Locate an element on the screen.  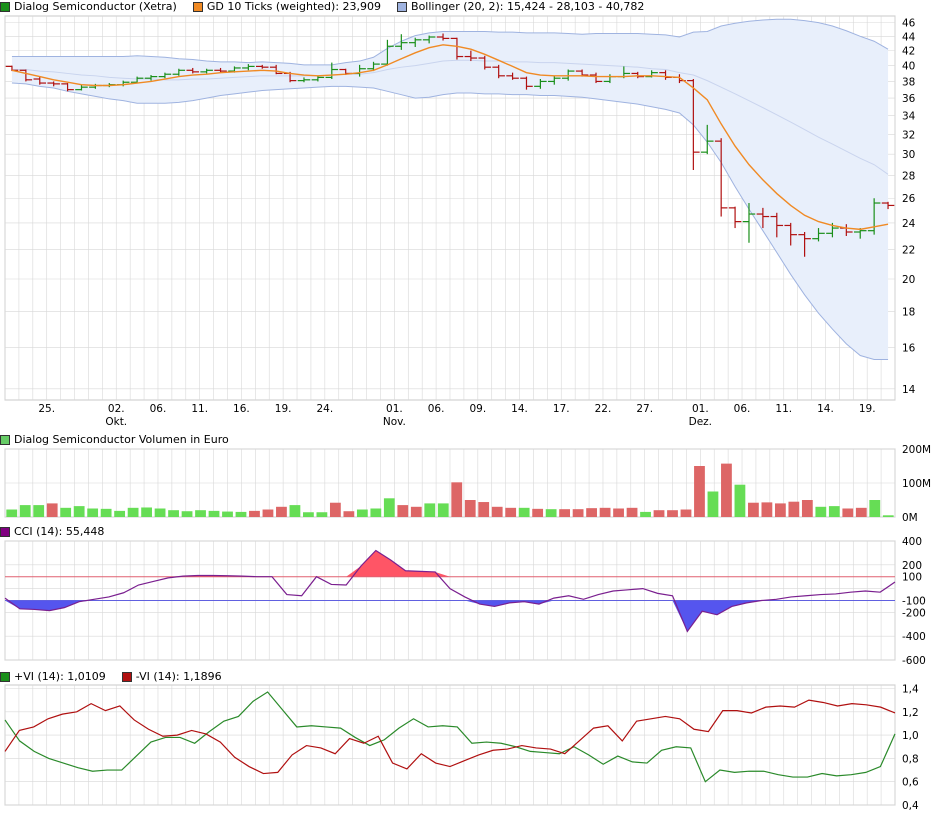
date-tick-label: 09. is located at coordinates (477, 409).